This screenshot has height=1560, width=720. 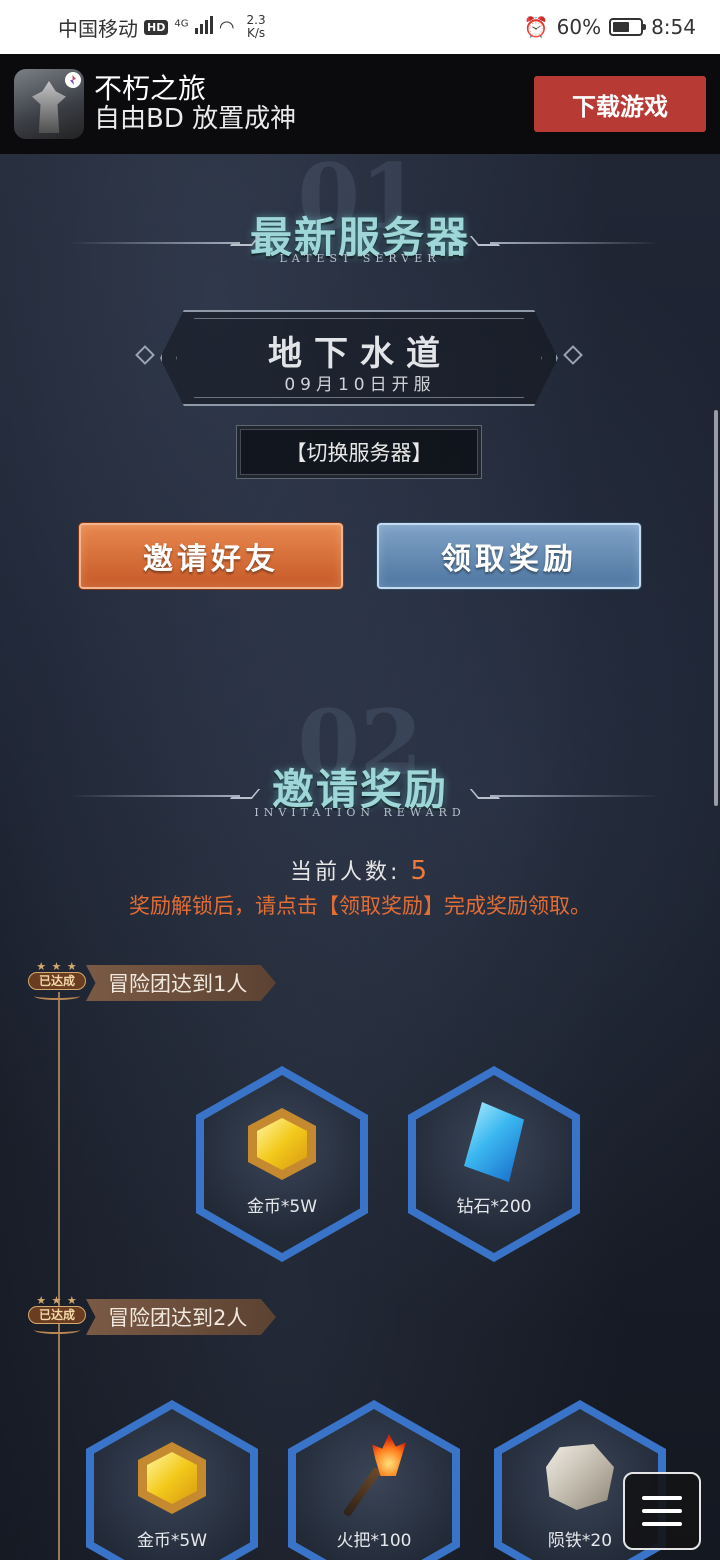 I want to click on platform-badge-icon, so click(x=73, y=80).